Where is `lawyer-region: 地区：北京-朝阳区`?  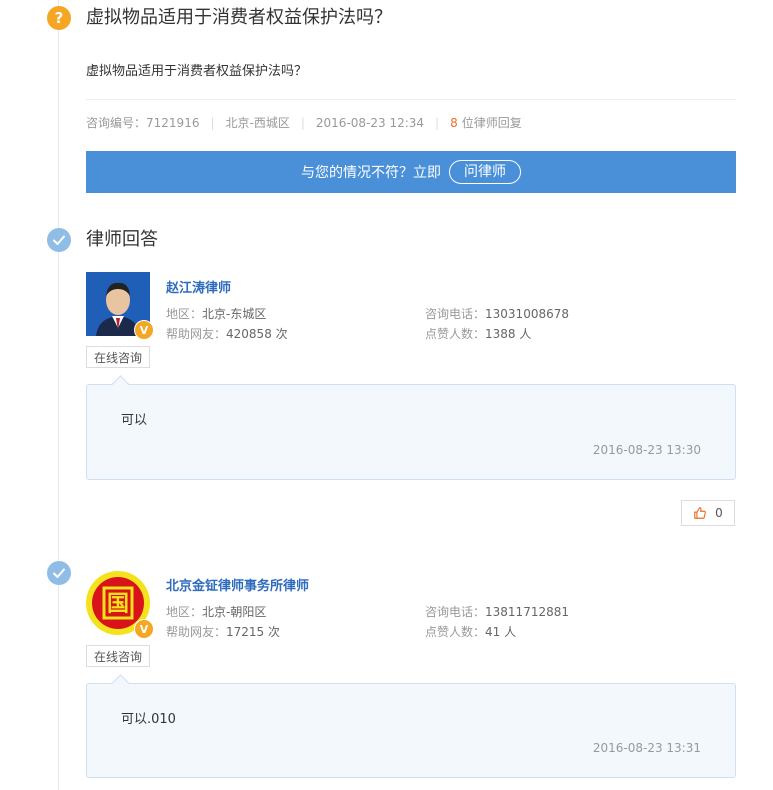 lawyer-region: 地区：北京-朝阳区 is located at coordinates (216, 611).